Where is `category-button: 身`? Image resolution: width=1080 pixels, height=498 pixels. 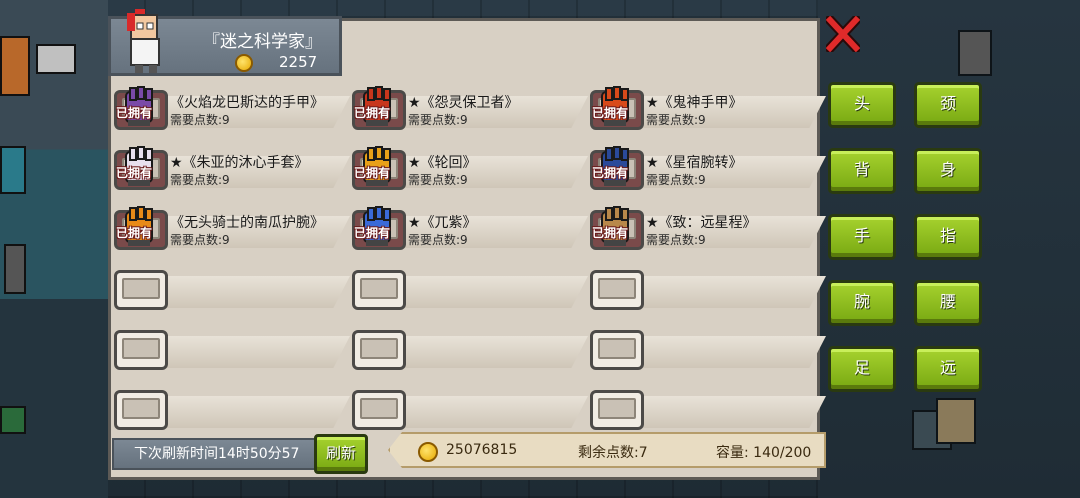
category-button: 身 is located at coordinates (948, 171).